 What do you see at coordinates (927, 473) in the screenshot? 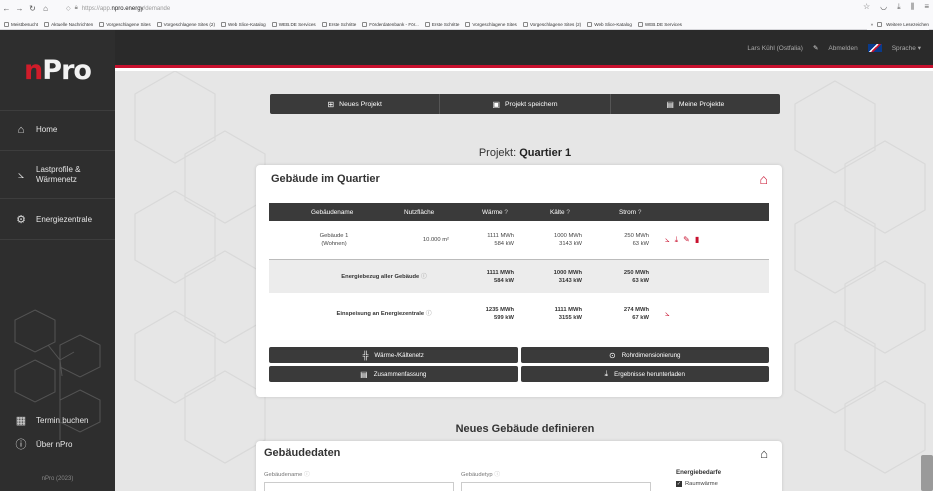
I see `scrollbar` at bounding box center [927, 473].